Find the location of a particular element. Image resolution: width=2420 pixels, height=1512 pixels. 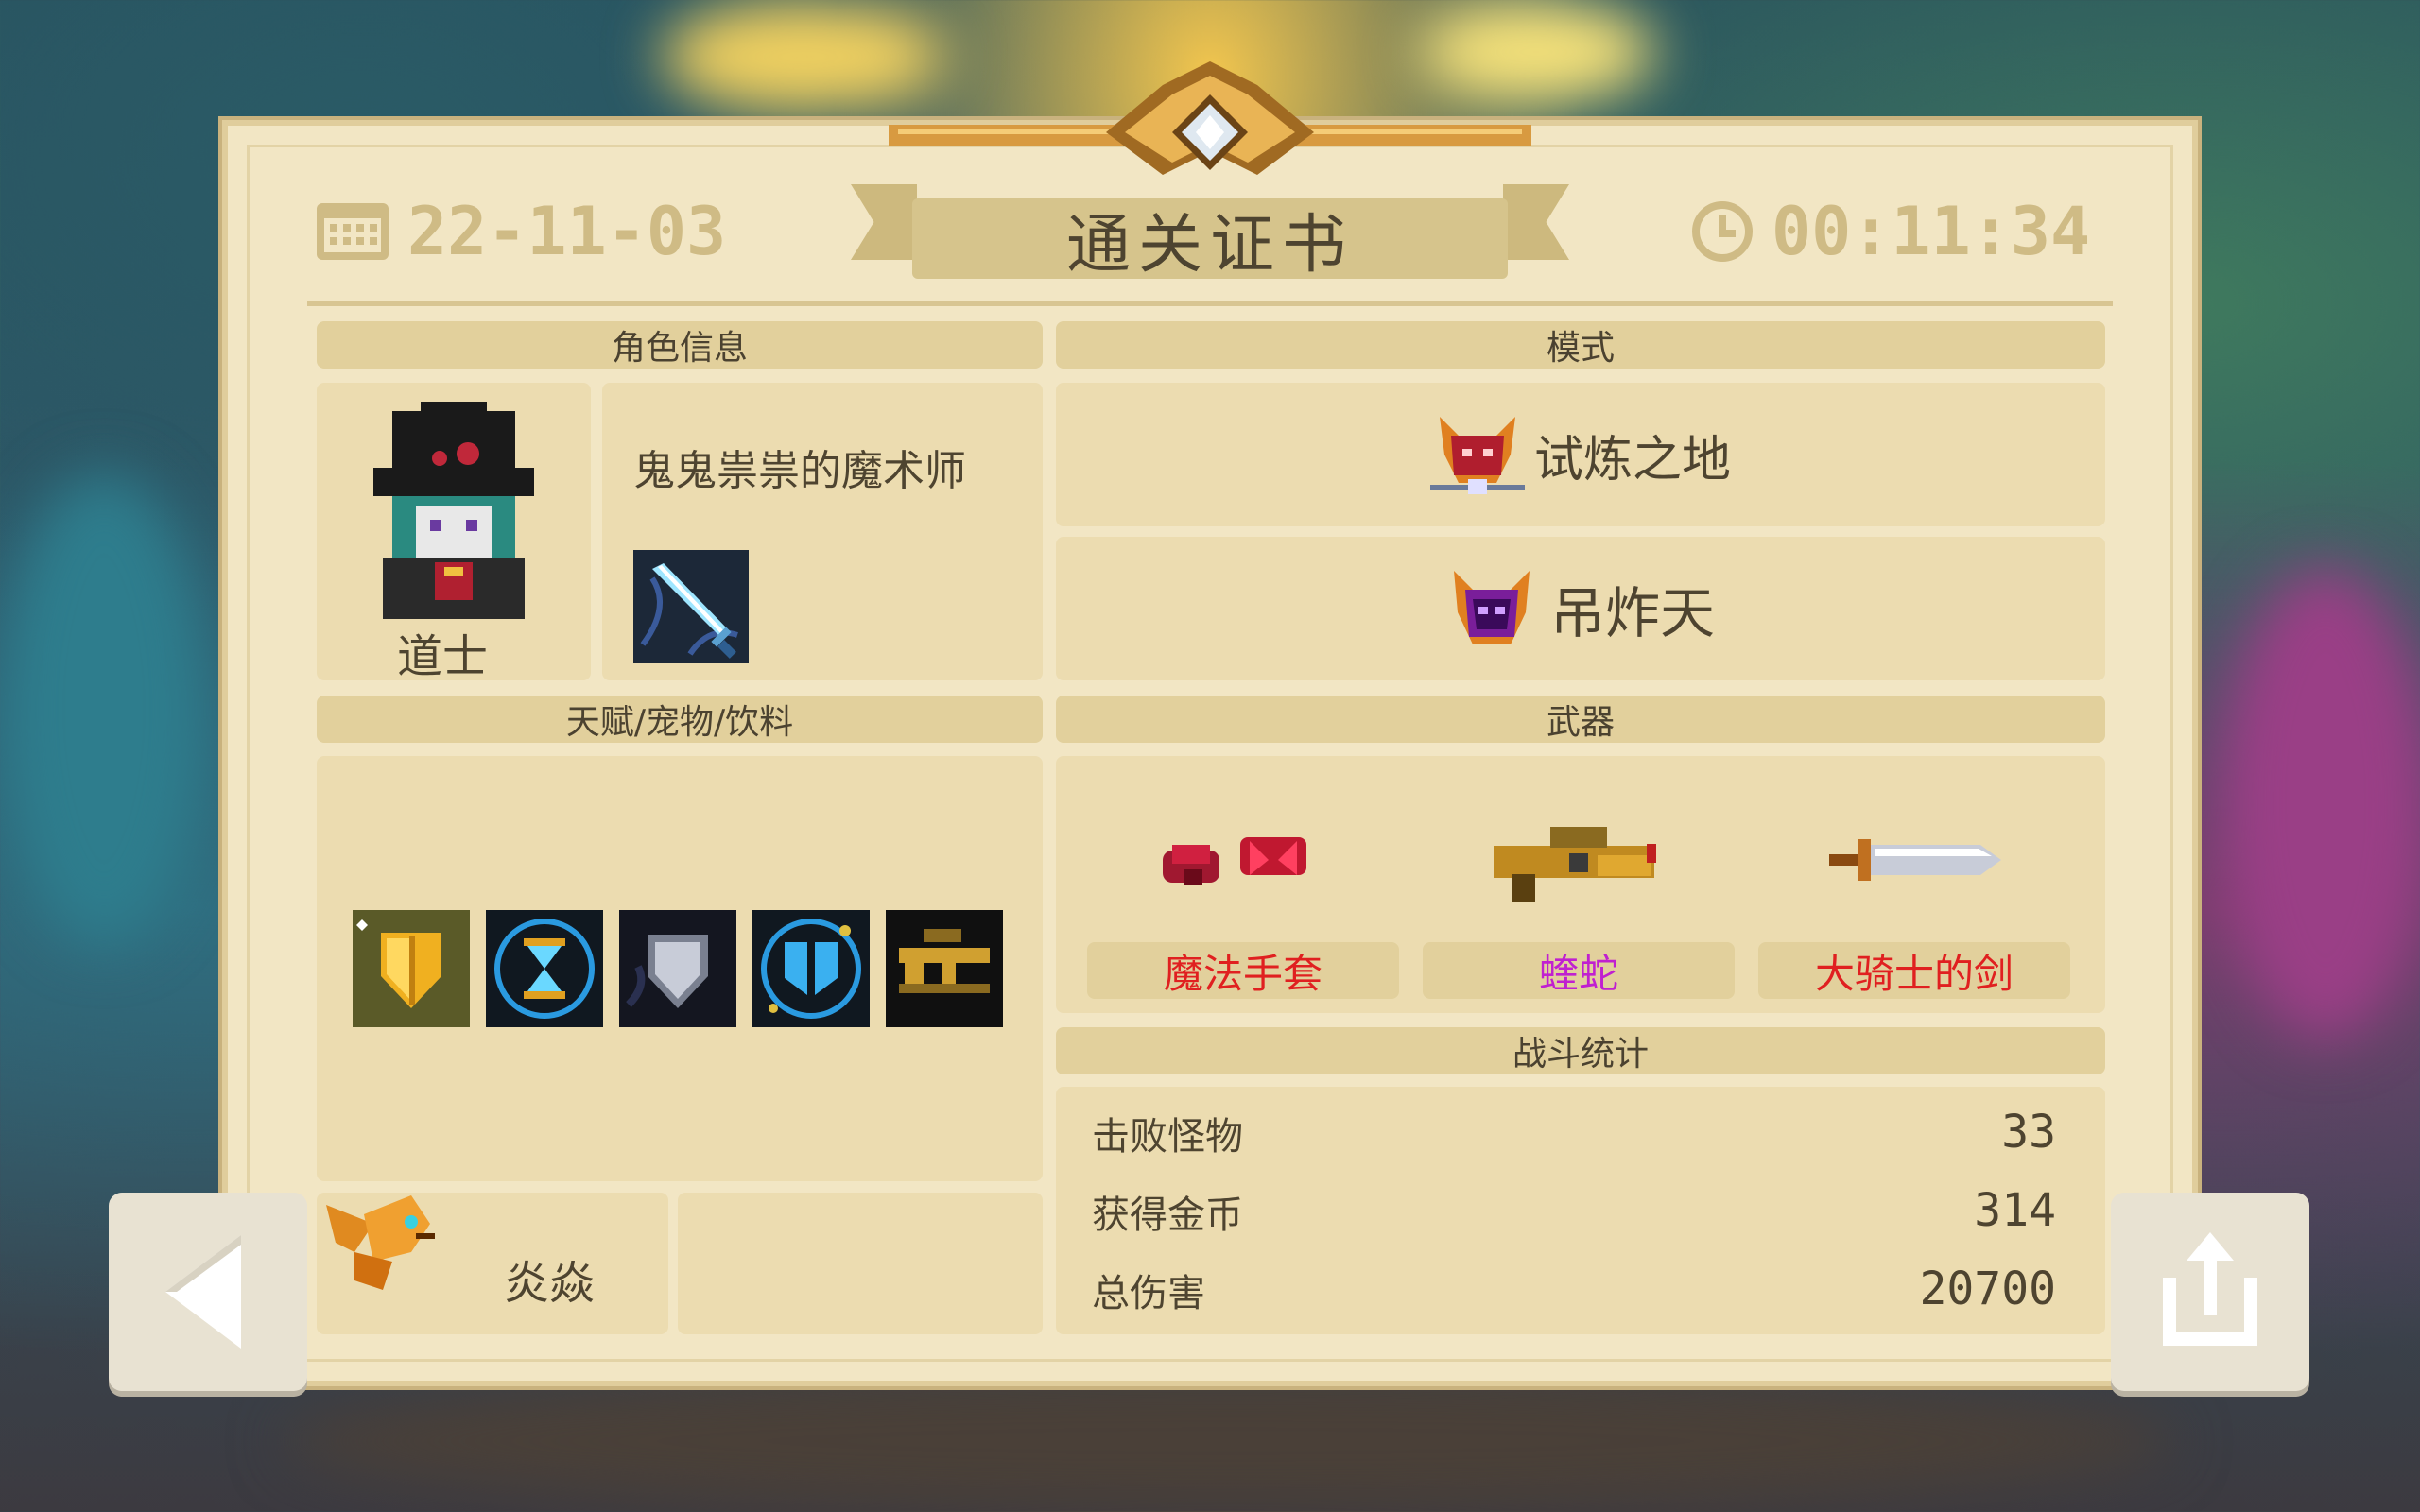

talents-section-label: 天赋/宠物/饮料 is located at coordinates (679, 722).